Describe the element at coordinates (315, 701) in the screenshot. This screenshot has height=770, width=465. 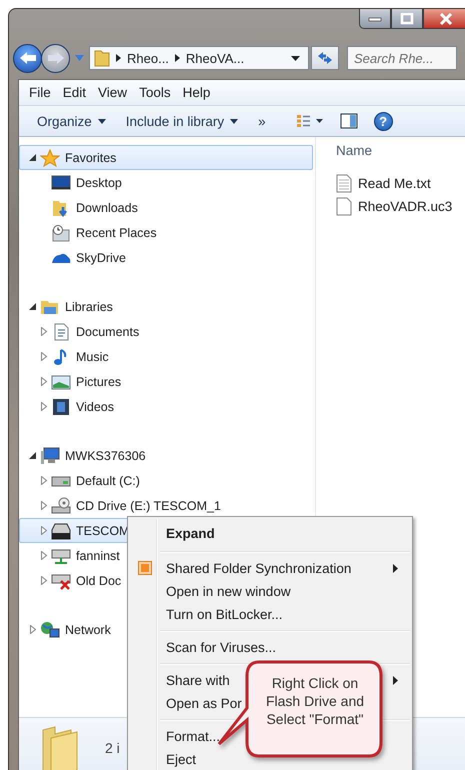
I see `callout-text: Right Click on Flash Drive and Select "Format"` at that location.